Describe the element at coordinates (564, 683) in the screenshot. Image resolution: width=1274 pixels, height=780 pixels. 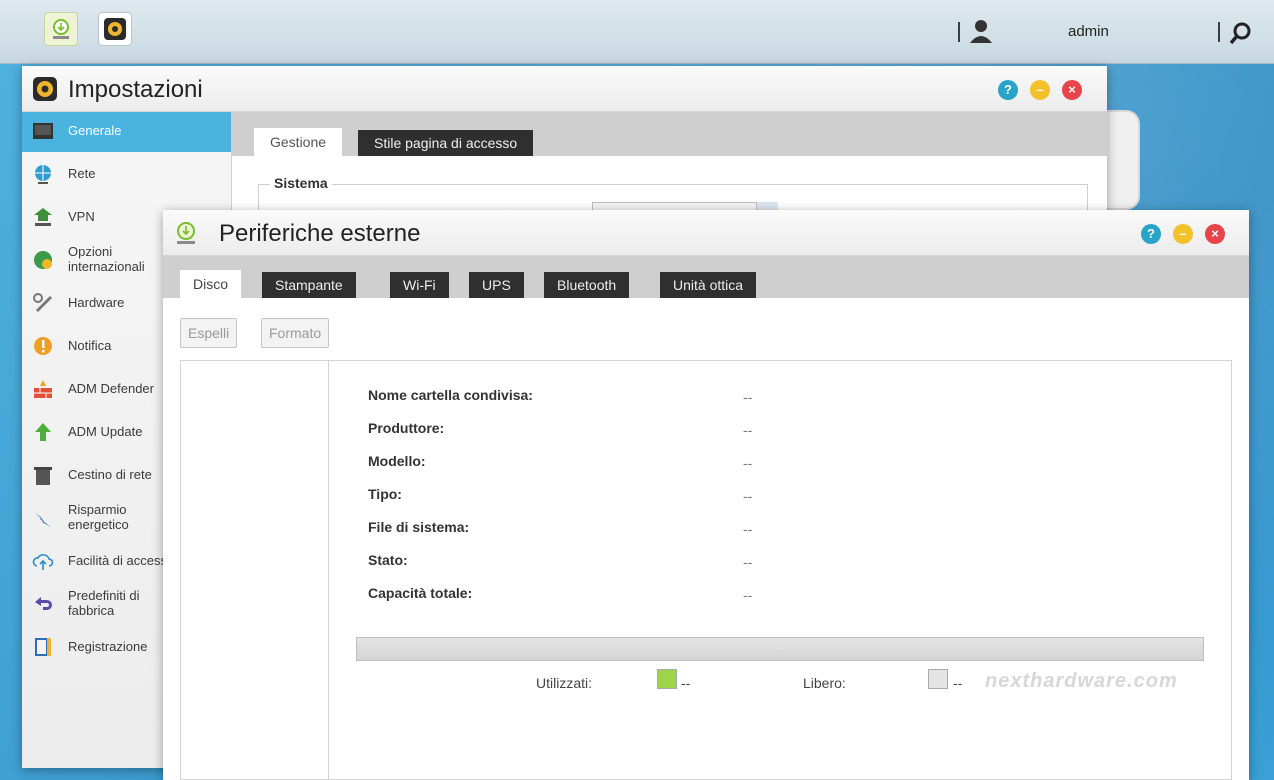
I see `used-legend-label: Utilizzati:` at that location.